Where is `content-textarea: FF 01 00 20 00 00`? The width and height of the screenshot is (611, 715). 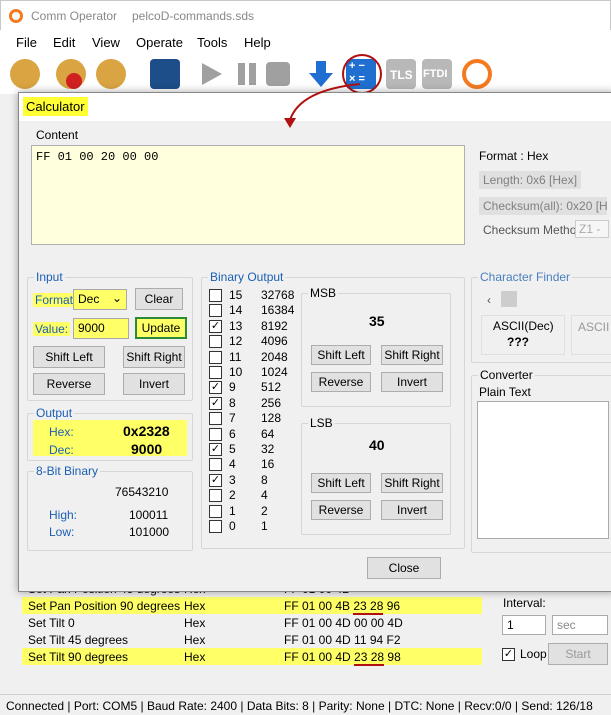 content-textarea: FF 01 00 20 00 00 is located at coordinates (248, 195).